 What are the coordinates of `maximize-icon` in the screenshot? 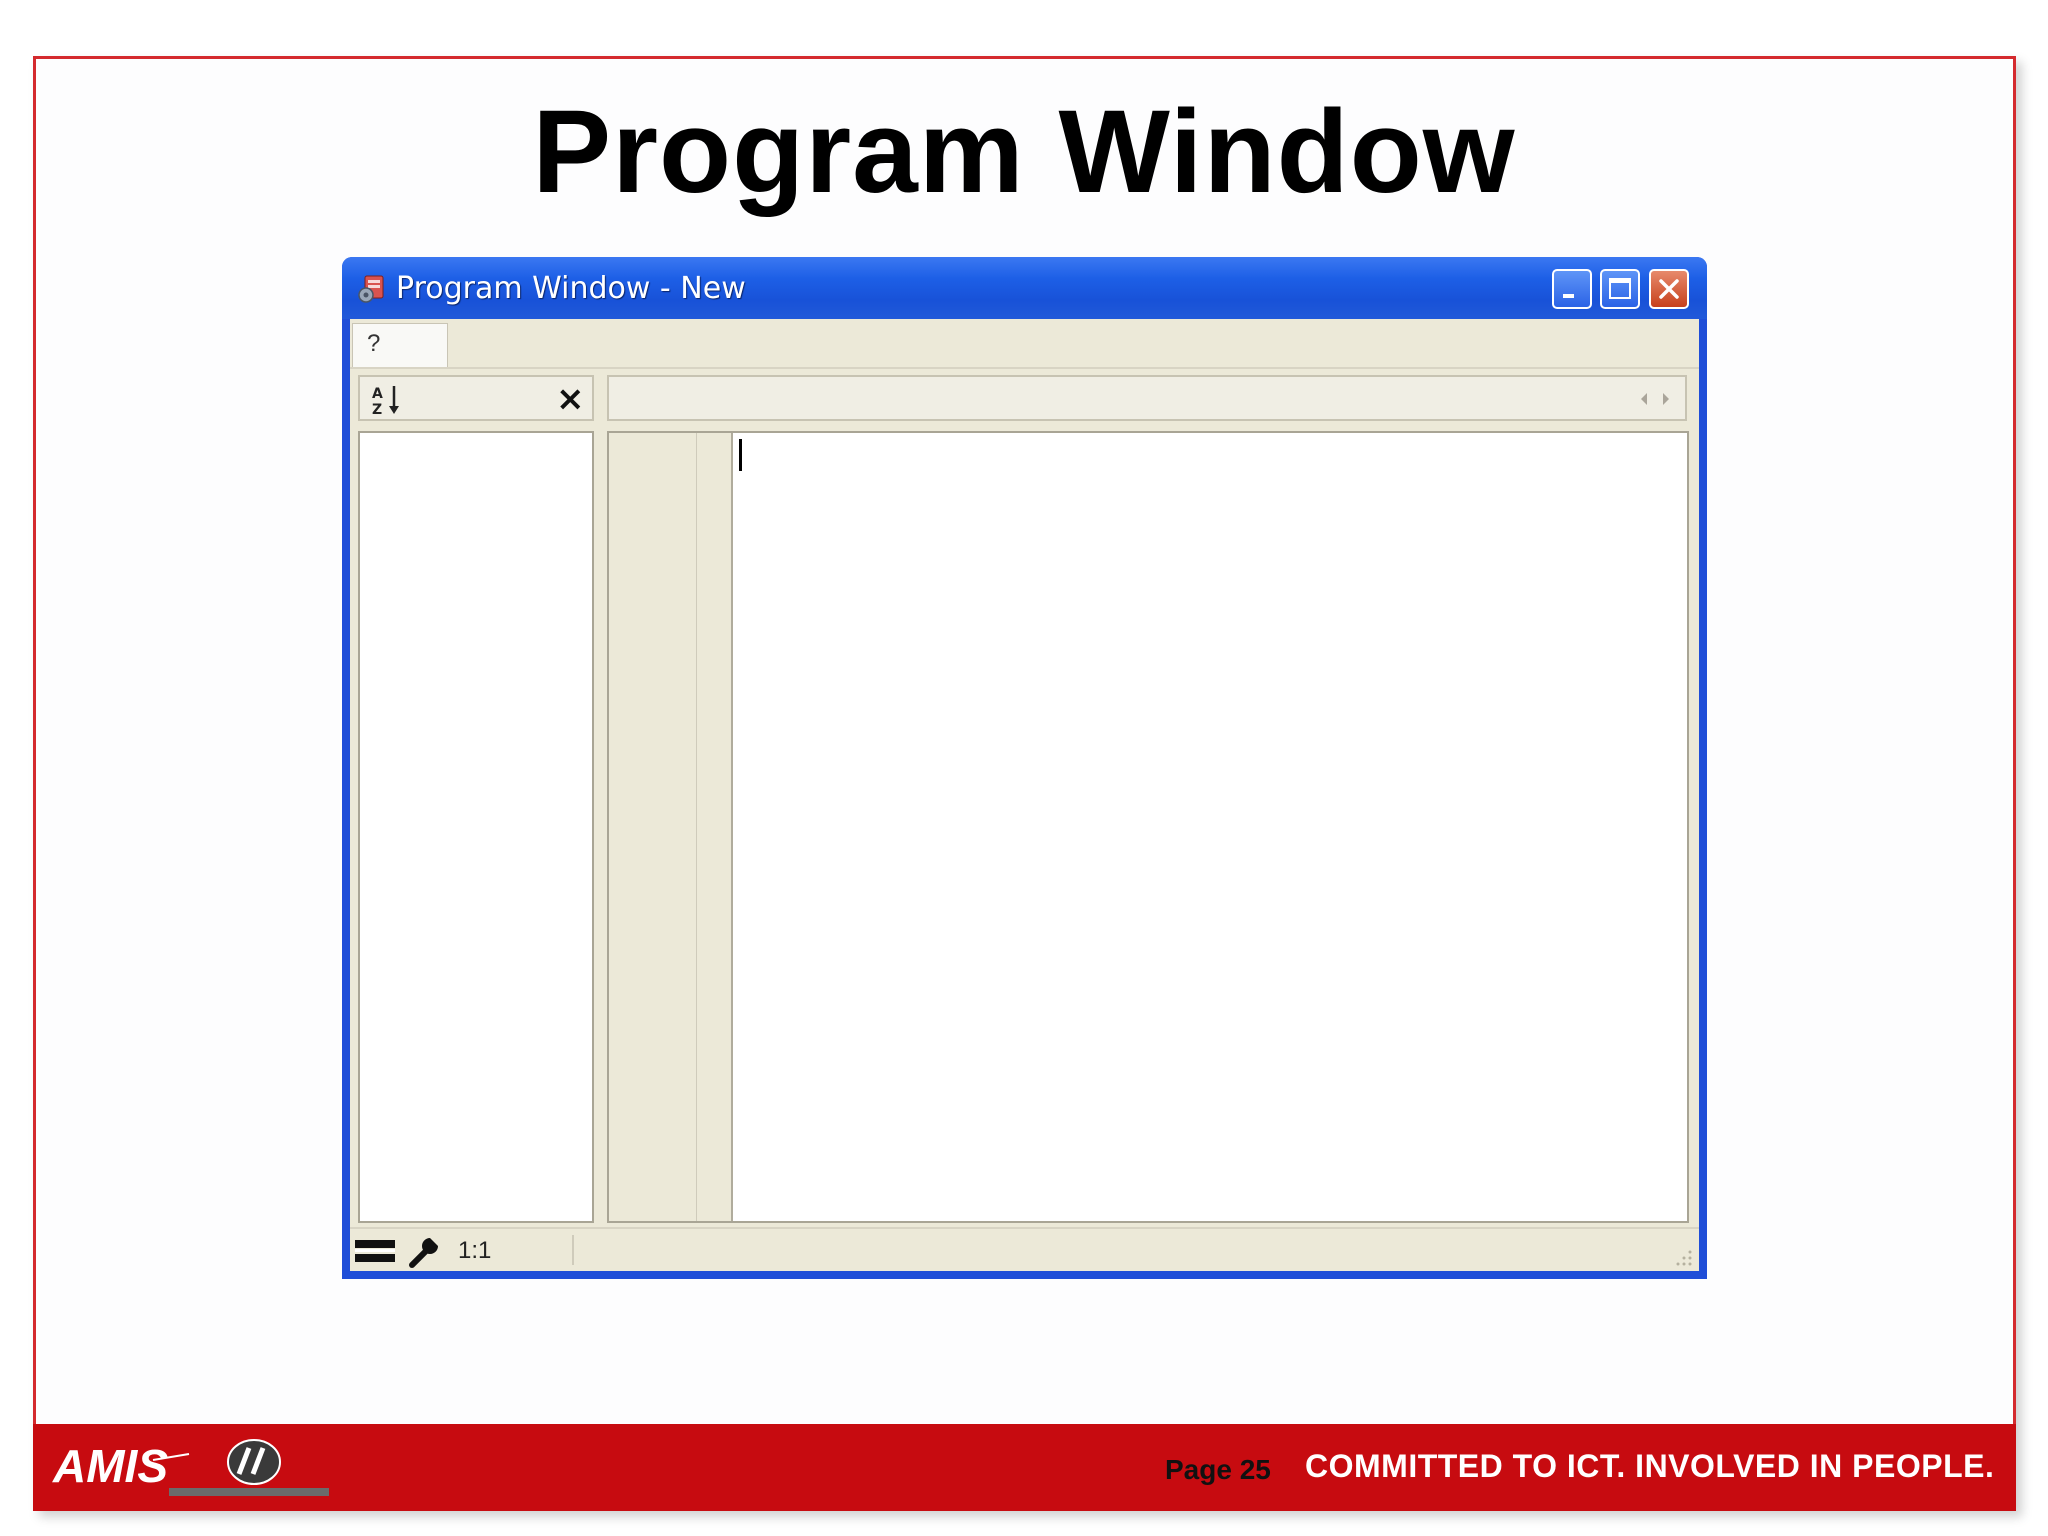 It's located at (1620, 288).